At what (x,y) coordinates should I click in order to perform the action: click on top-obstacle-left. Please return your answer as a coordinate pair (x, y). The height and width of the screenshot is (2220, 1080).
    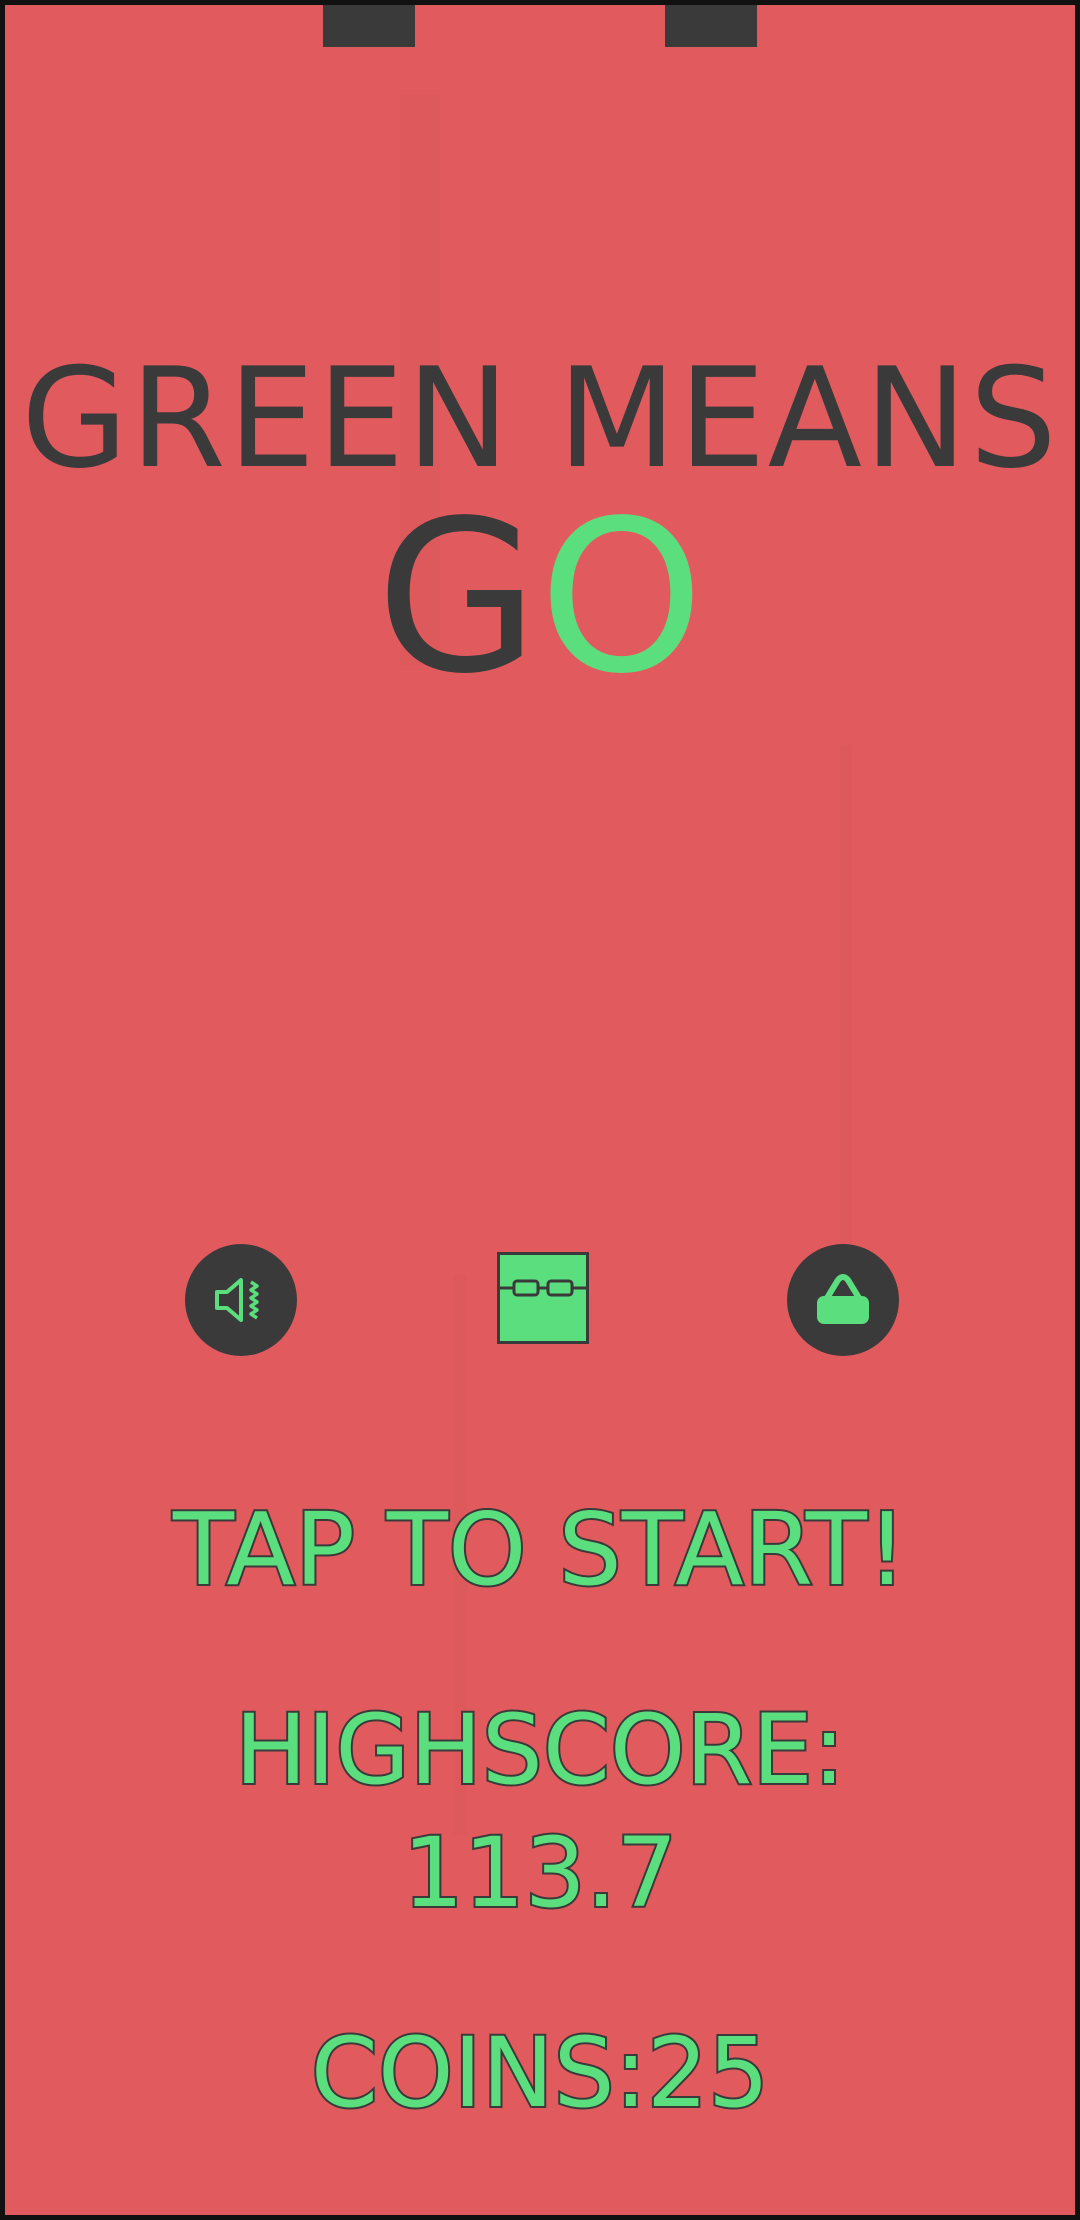
    Looking at the image, I should click on (369, 26).